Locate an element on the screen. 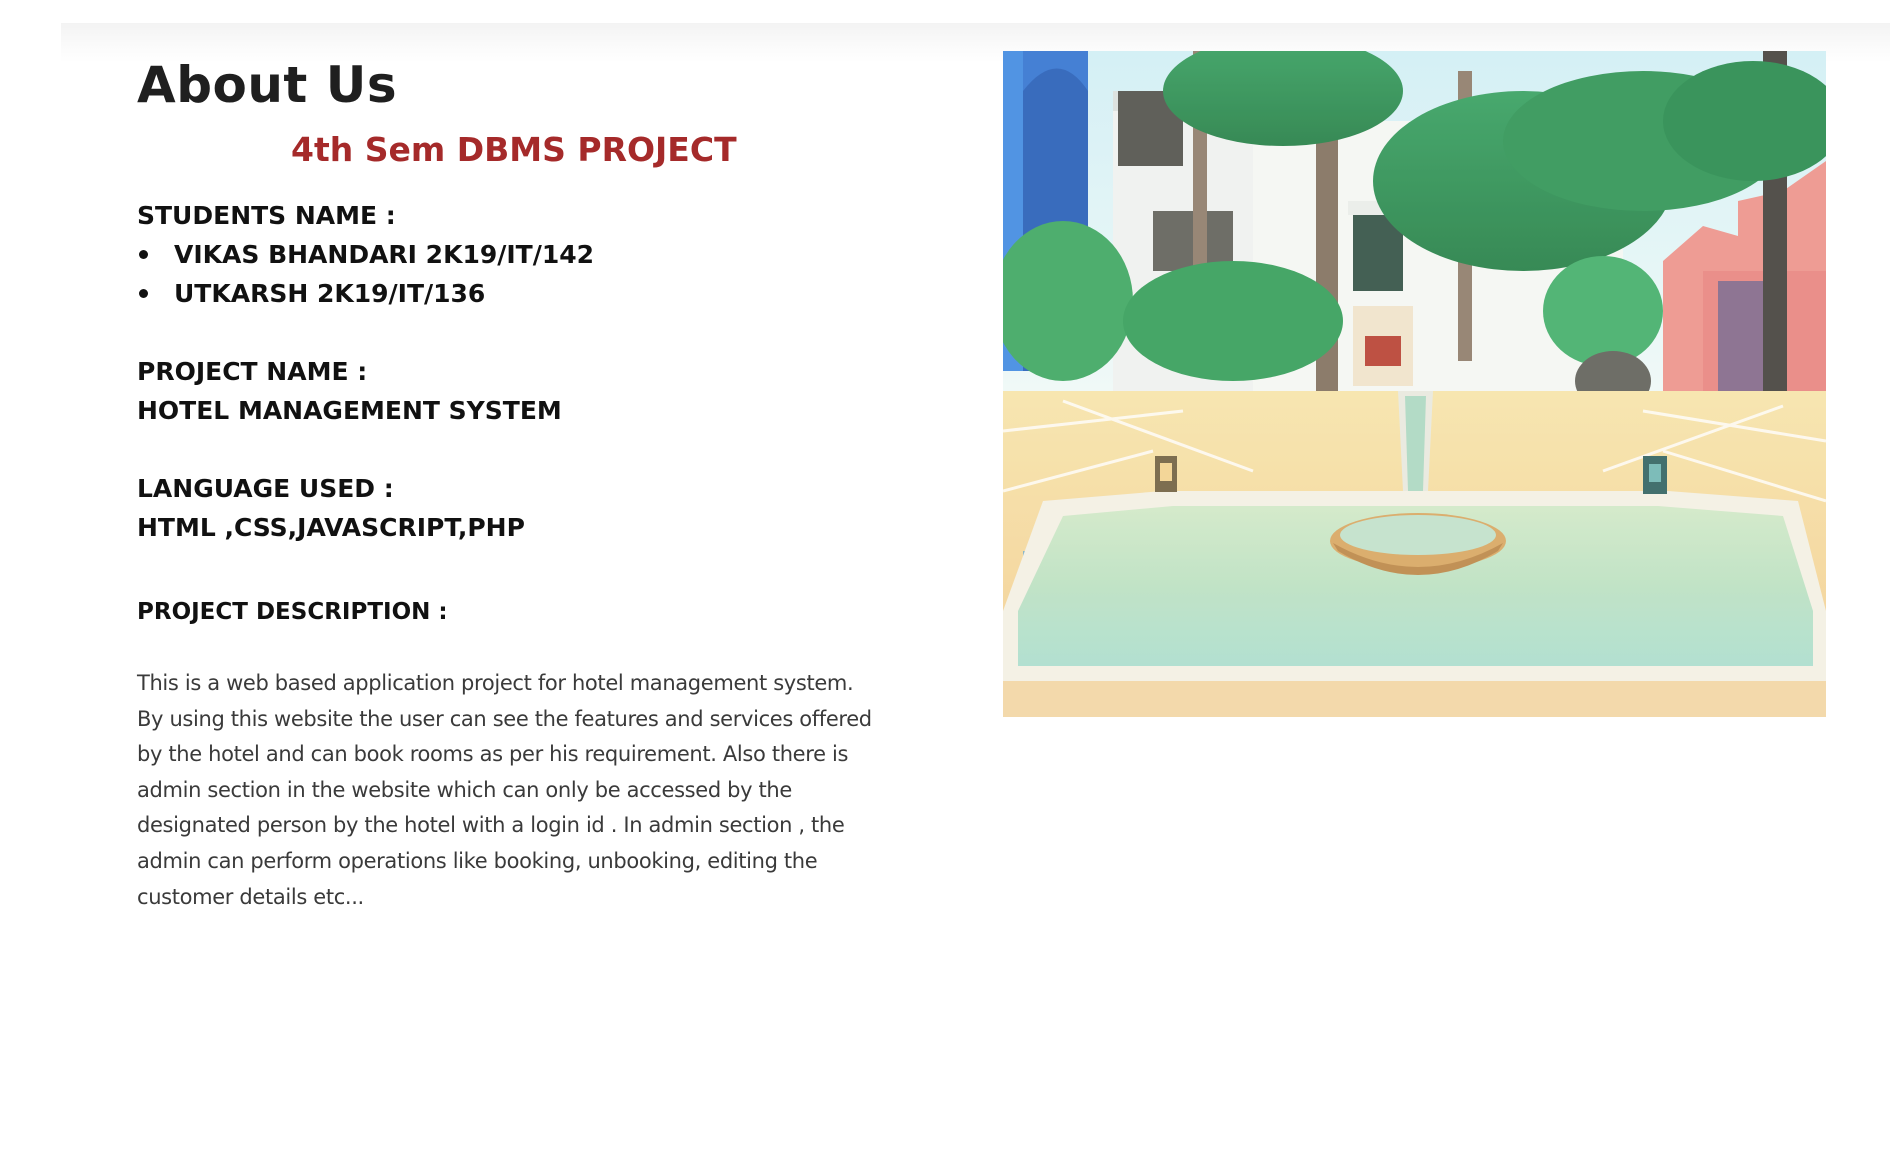  student-item: UTKARSH 2K19/IT/136 is located at coordinates (365, 293).